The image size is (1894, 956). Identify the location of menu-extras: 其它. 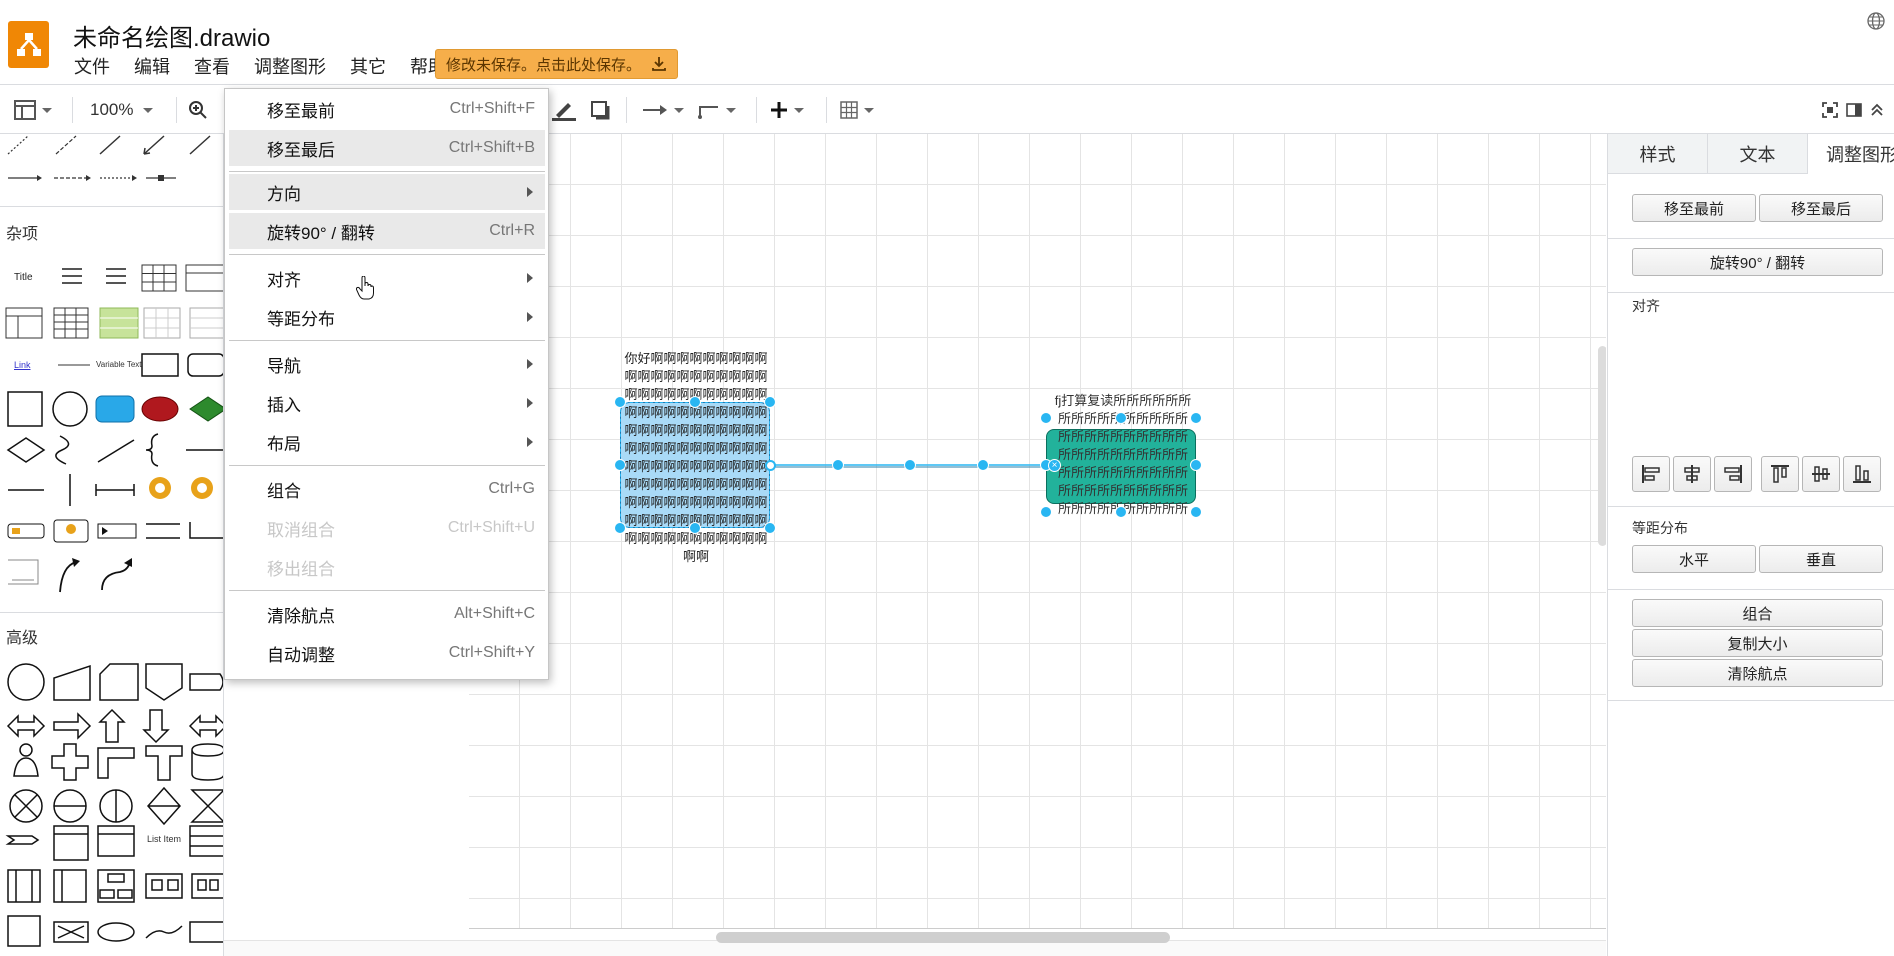
(368, 67).